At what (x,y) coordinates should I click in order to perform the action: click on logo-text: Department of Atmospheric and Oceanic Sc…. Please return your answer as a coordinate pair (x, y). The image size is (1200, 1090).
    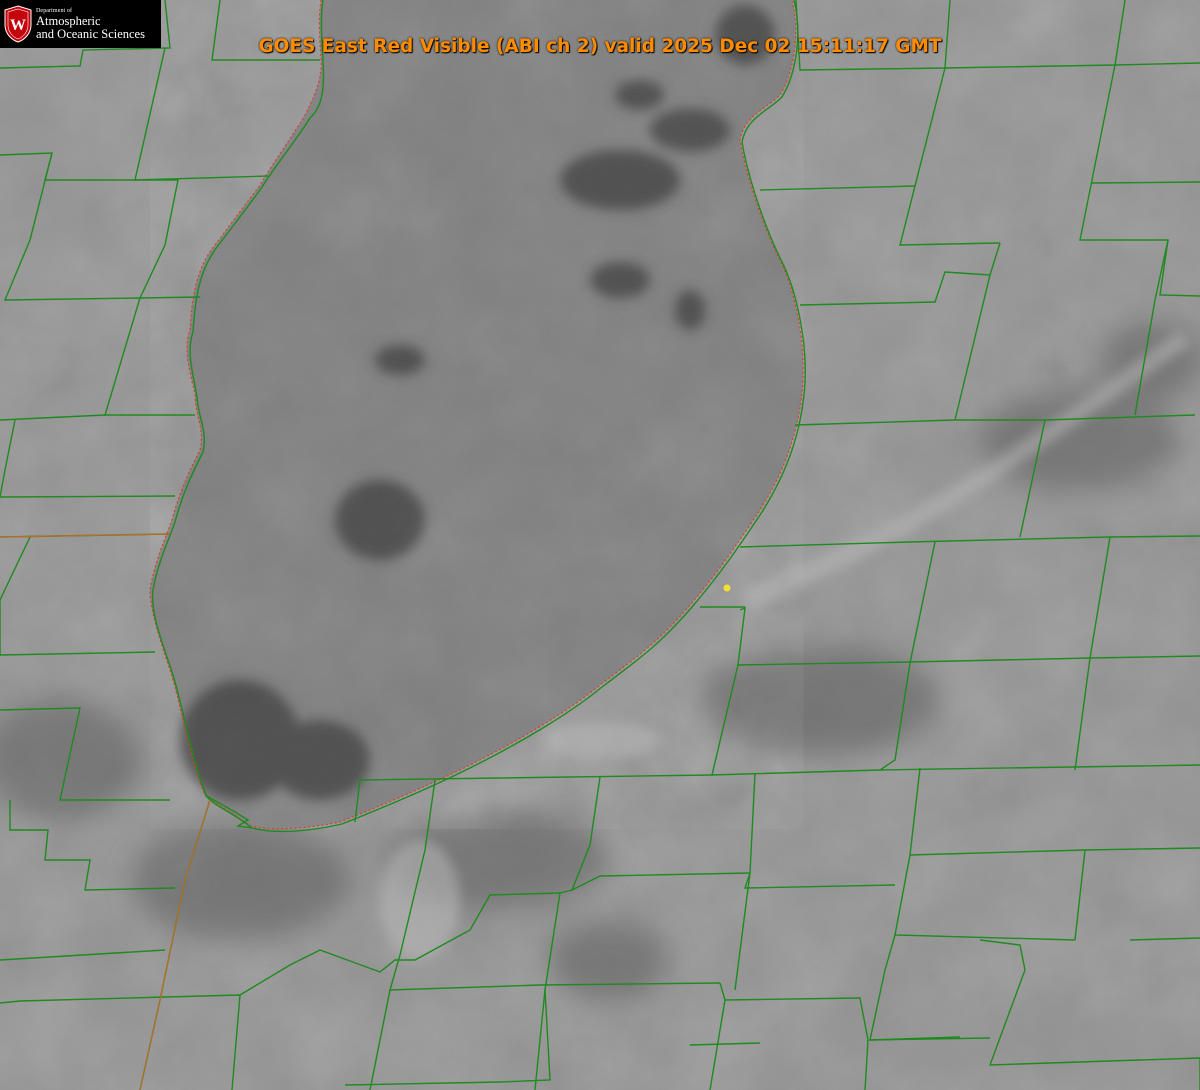
    Looking at the image, I should click on (90, 24).